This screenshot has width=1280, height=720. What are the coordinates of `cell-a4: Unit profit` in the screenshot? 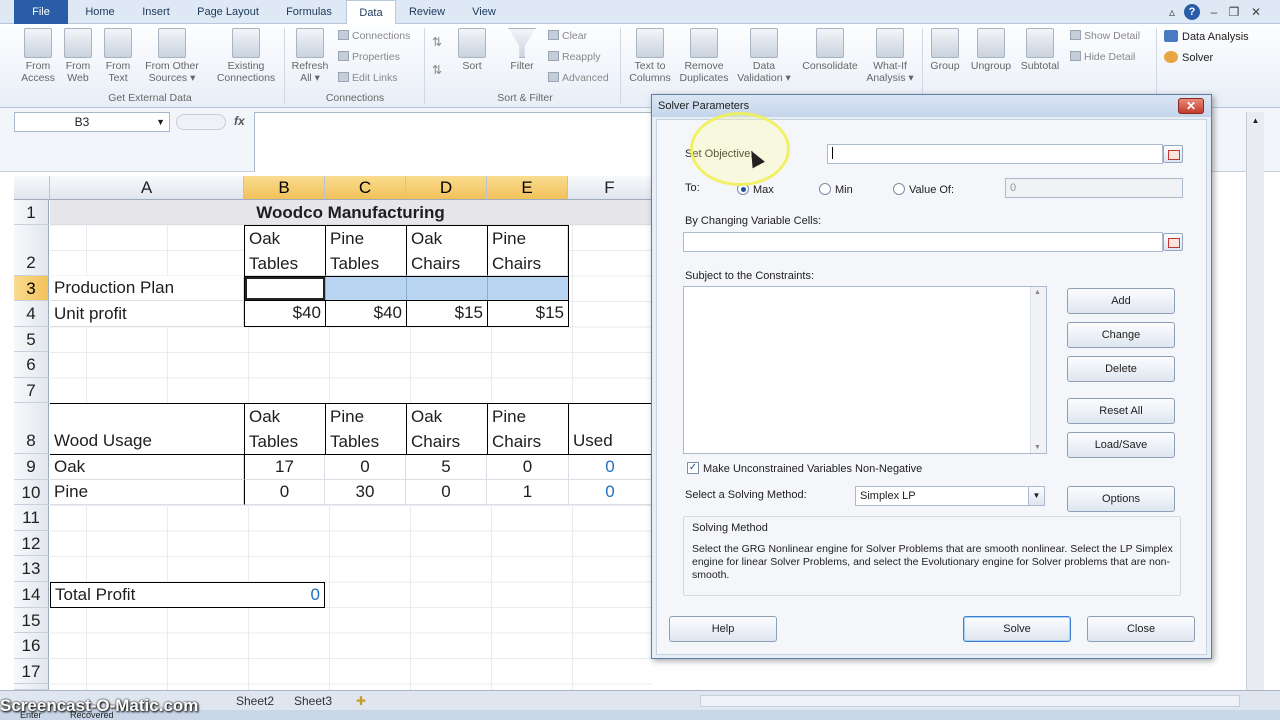 It's located at (147, 314).